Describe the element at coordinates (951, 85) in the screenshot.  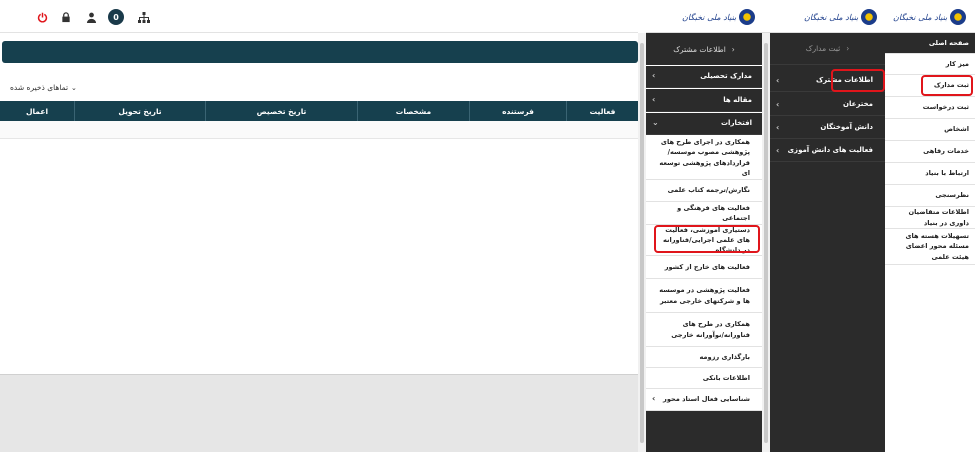
I see `menu-item-label: ثبت مدارک` at that location.